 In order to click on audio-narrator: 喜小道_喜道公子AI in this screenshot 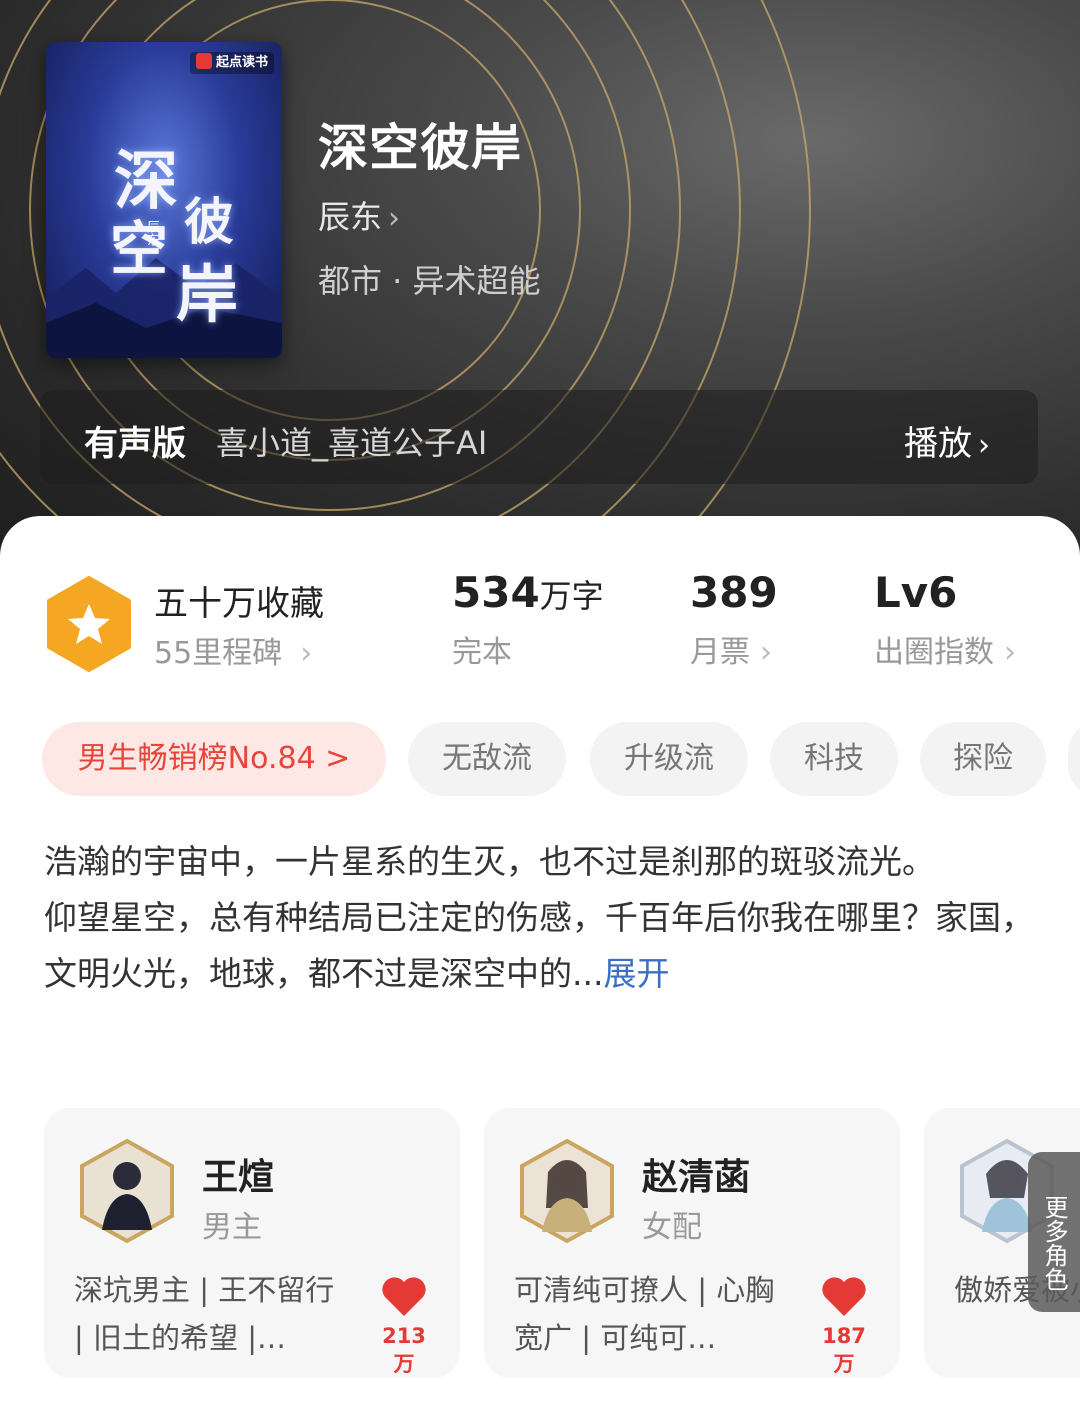, I will do `click(352, 443)`.